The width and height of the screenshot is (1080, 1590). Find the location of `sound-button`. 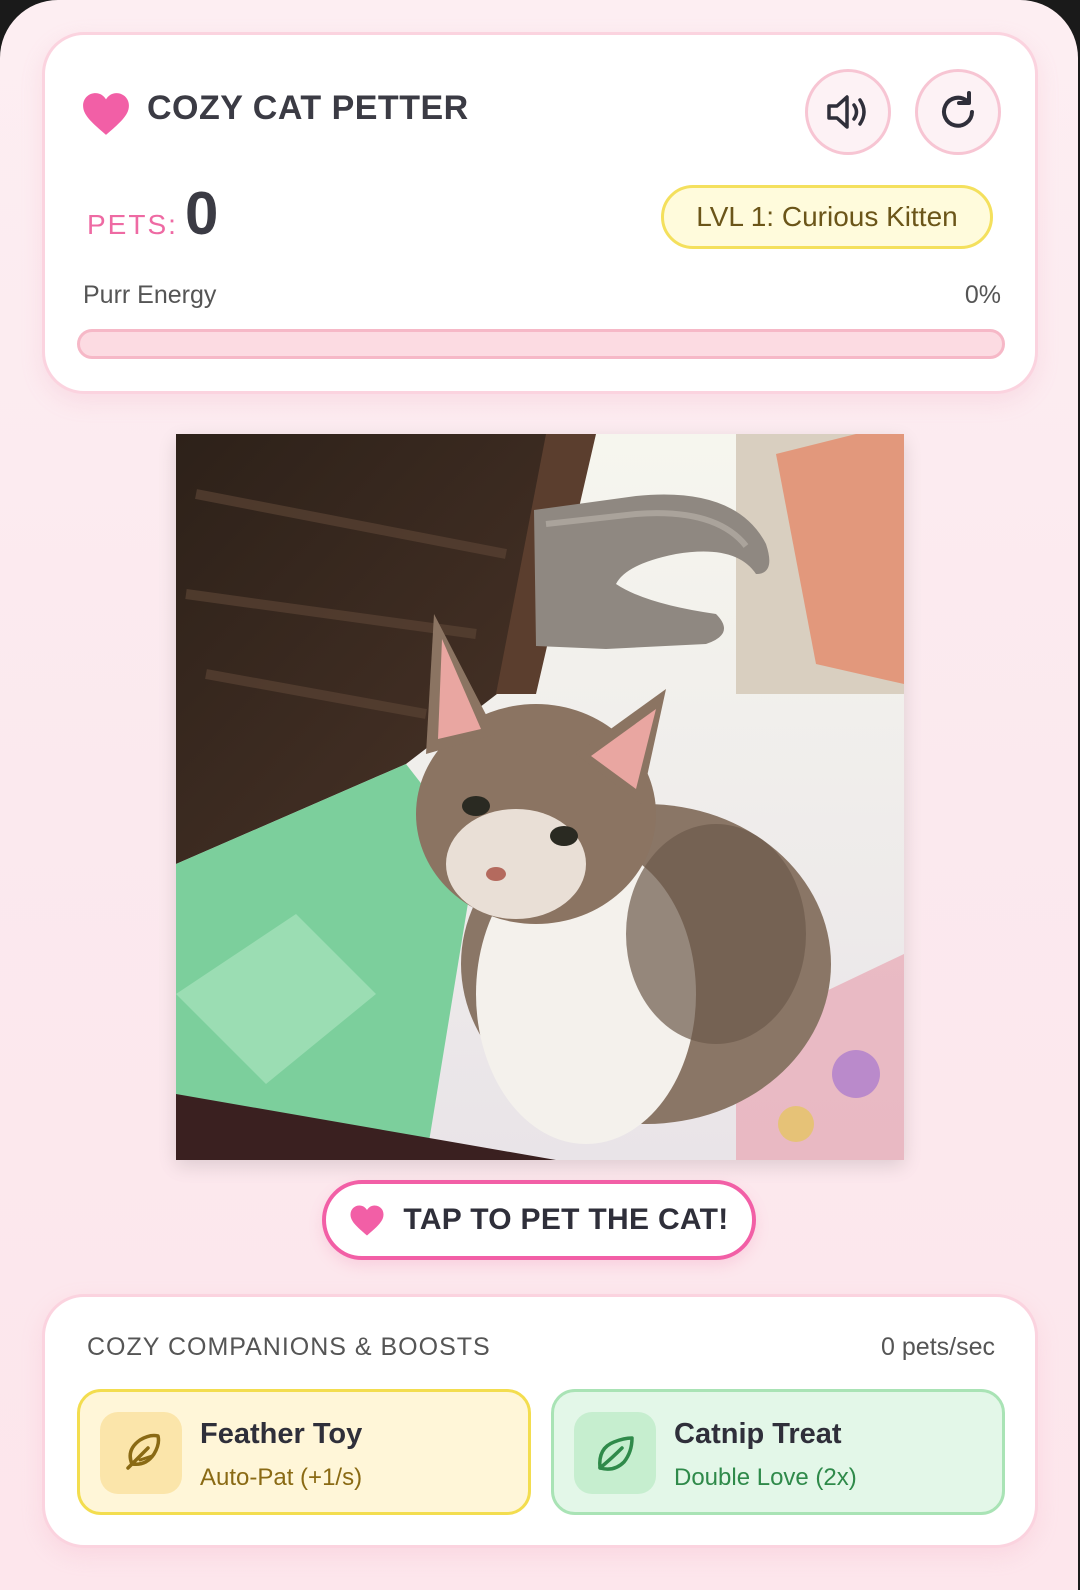

sound-button is located at coordinates (848, 112).